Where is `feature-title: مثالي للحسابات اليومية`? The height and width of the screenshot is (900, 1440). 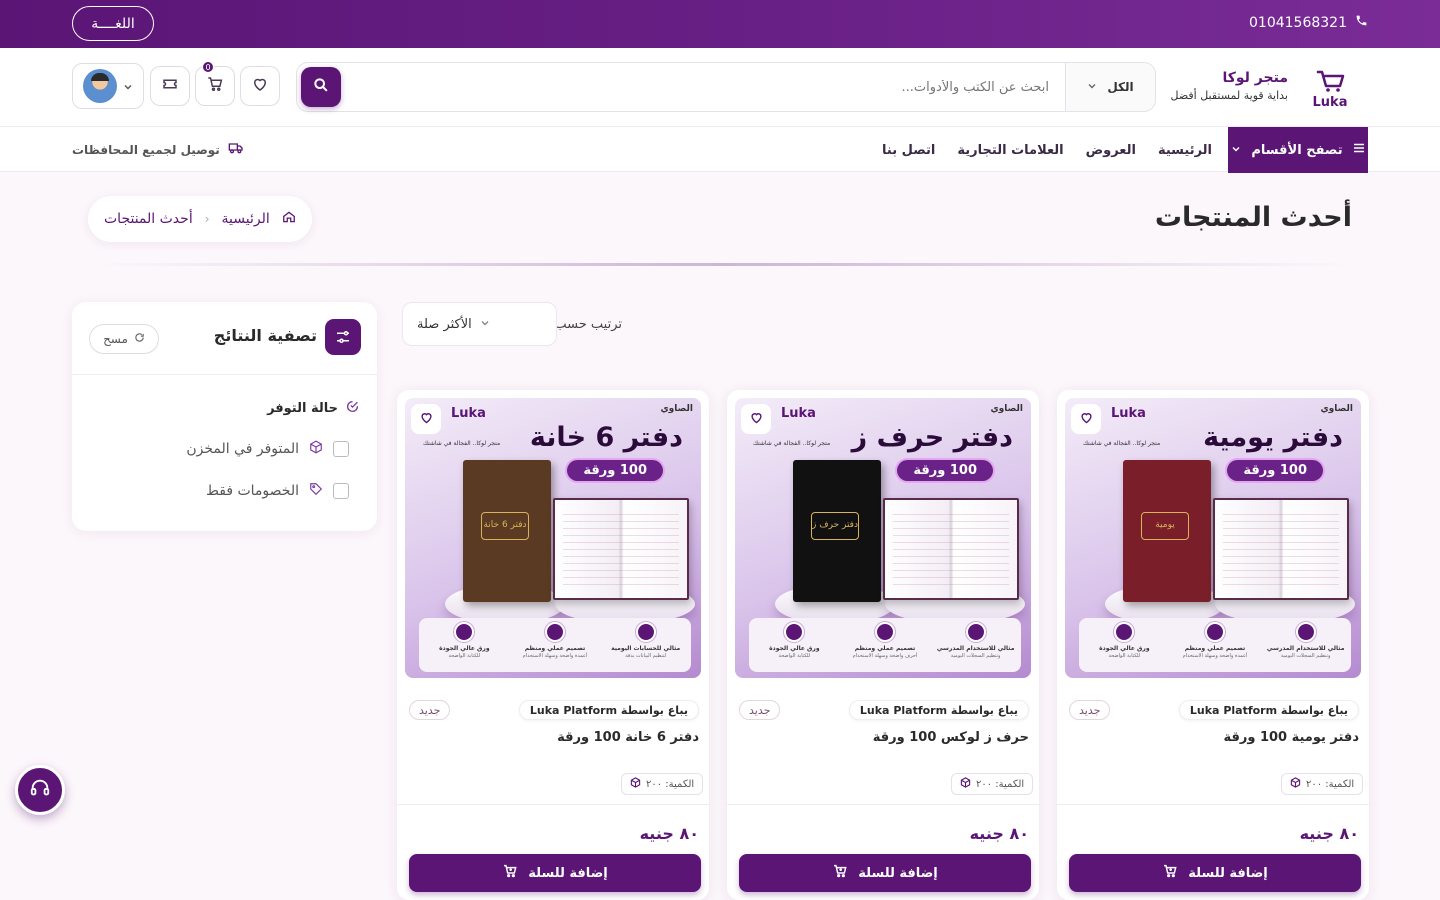 feature-title: مثالي للحسابات اليومية is located at coordinates (646, 648).